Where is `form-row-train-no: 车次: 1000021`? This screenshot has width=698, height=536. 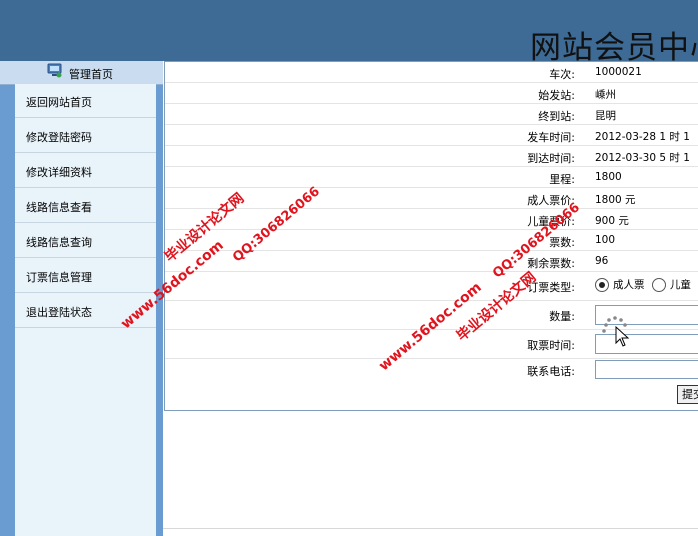
form-row-train-no: 车次: 1000021 is located at coordinates (431, 72).